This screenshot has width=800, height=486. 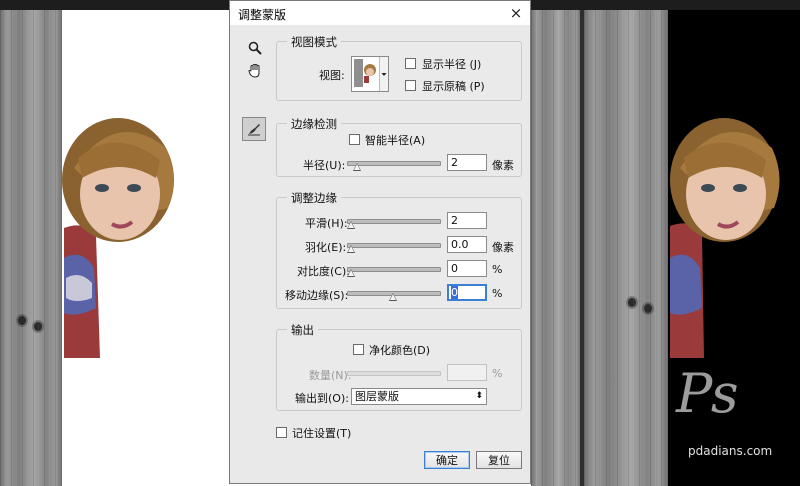 What do you see at coordinates (400, 350) in the screenshot?
I see `decontaminate-label: 净化颜色(D)` at bounding box center [400, 350].